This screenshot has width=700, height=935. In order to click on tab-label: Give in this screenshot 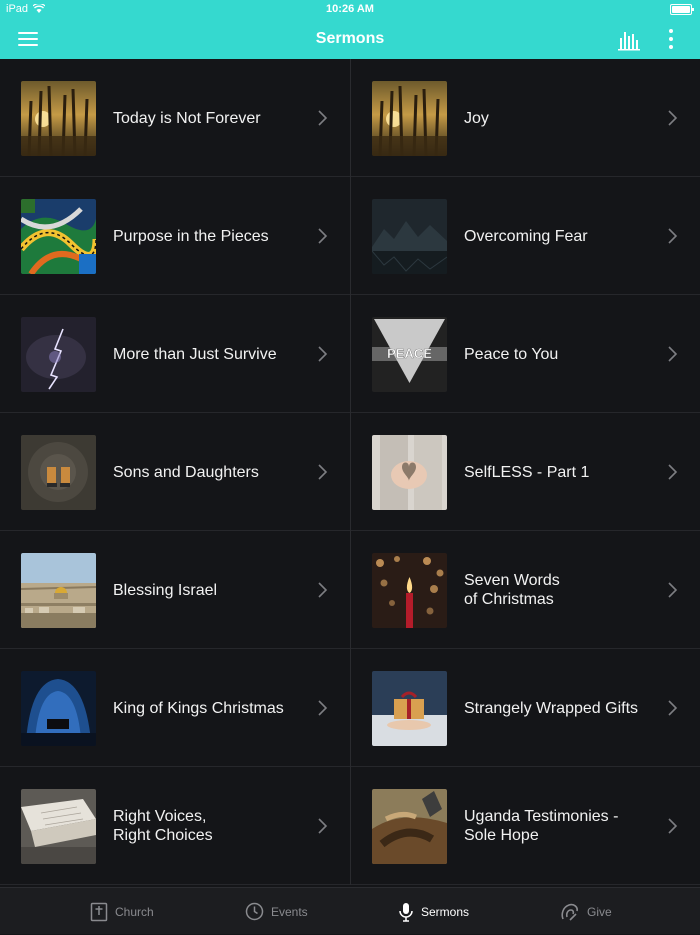, I will do `click(599, 911)`.